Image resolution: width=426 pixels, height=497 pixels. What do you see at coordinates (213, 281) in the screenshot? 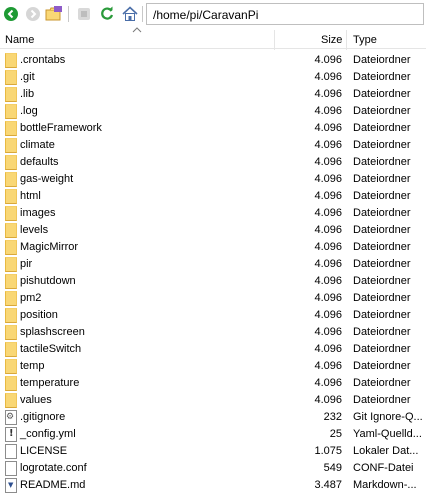
I see `file-row: pishutdown 4.096 Dateiordner` at bounding box center [213, 281].